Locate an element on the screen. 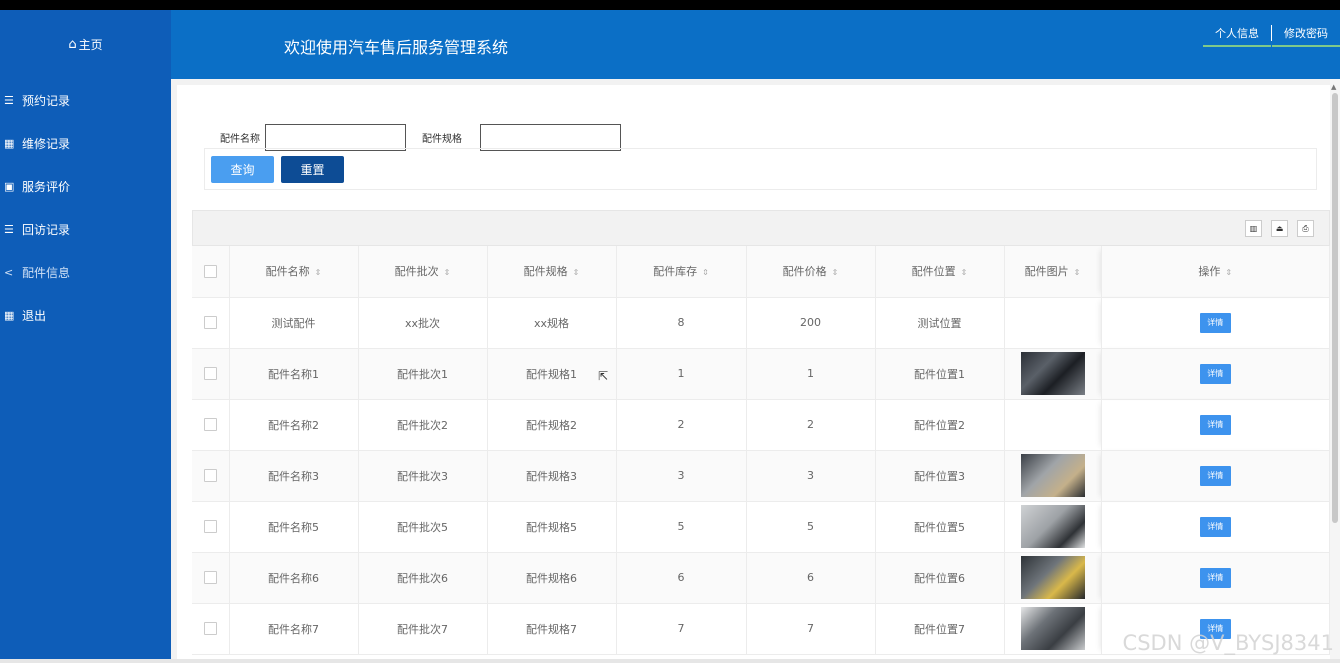 The image size is (1340, 663). user-info-underline is located at coordinates (1237, 46).